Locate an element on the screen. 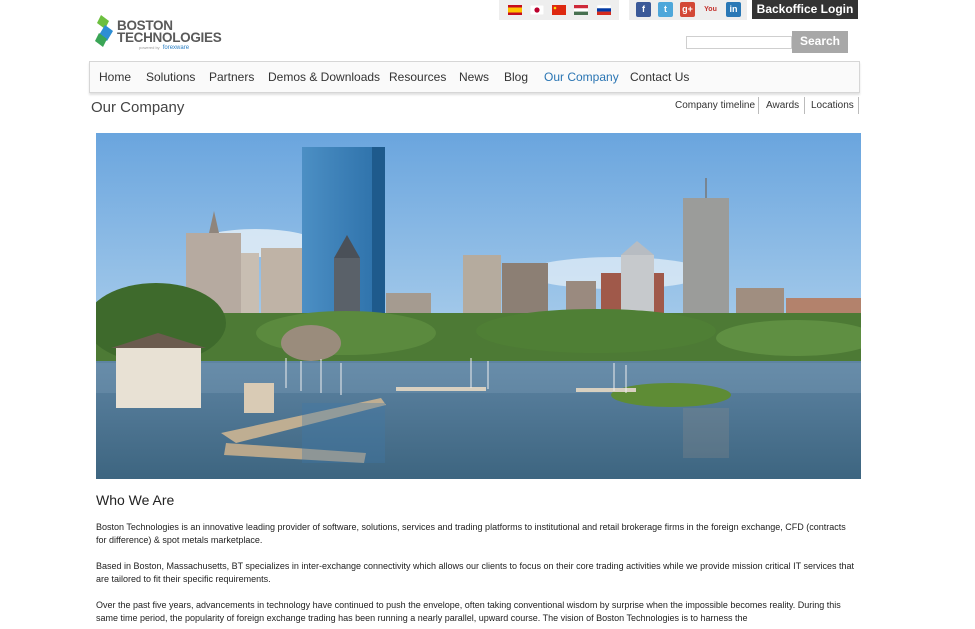 This screenshot has height=629, width=975. logo-tagline: powered by forexware is located at coordinates (164, 48).